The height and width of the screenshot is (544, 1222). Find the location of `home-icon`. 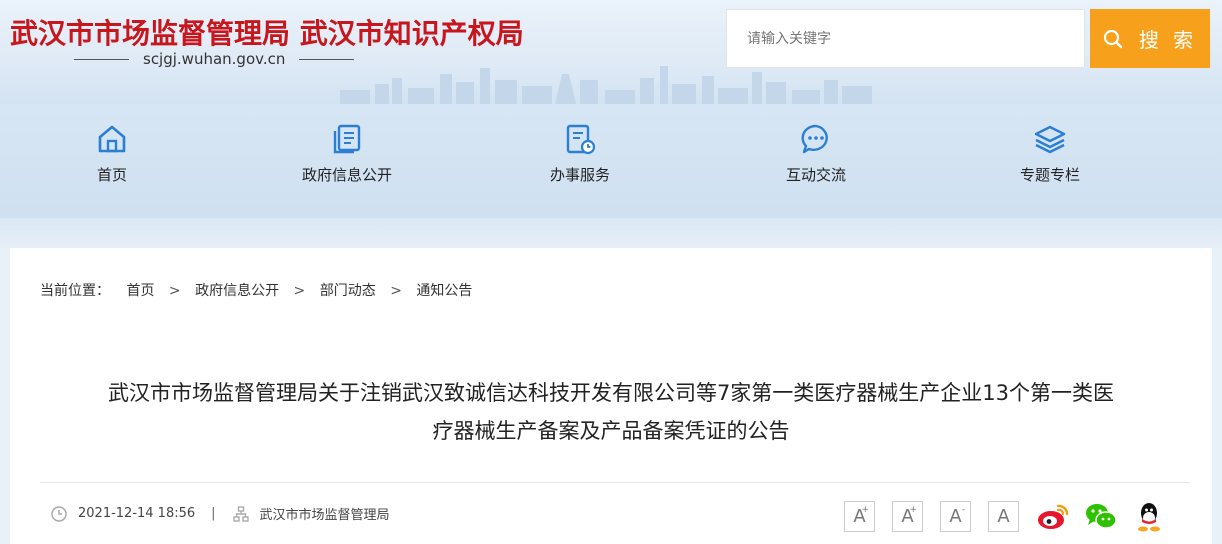

home-icon is located at coordinates (112, 139).